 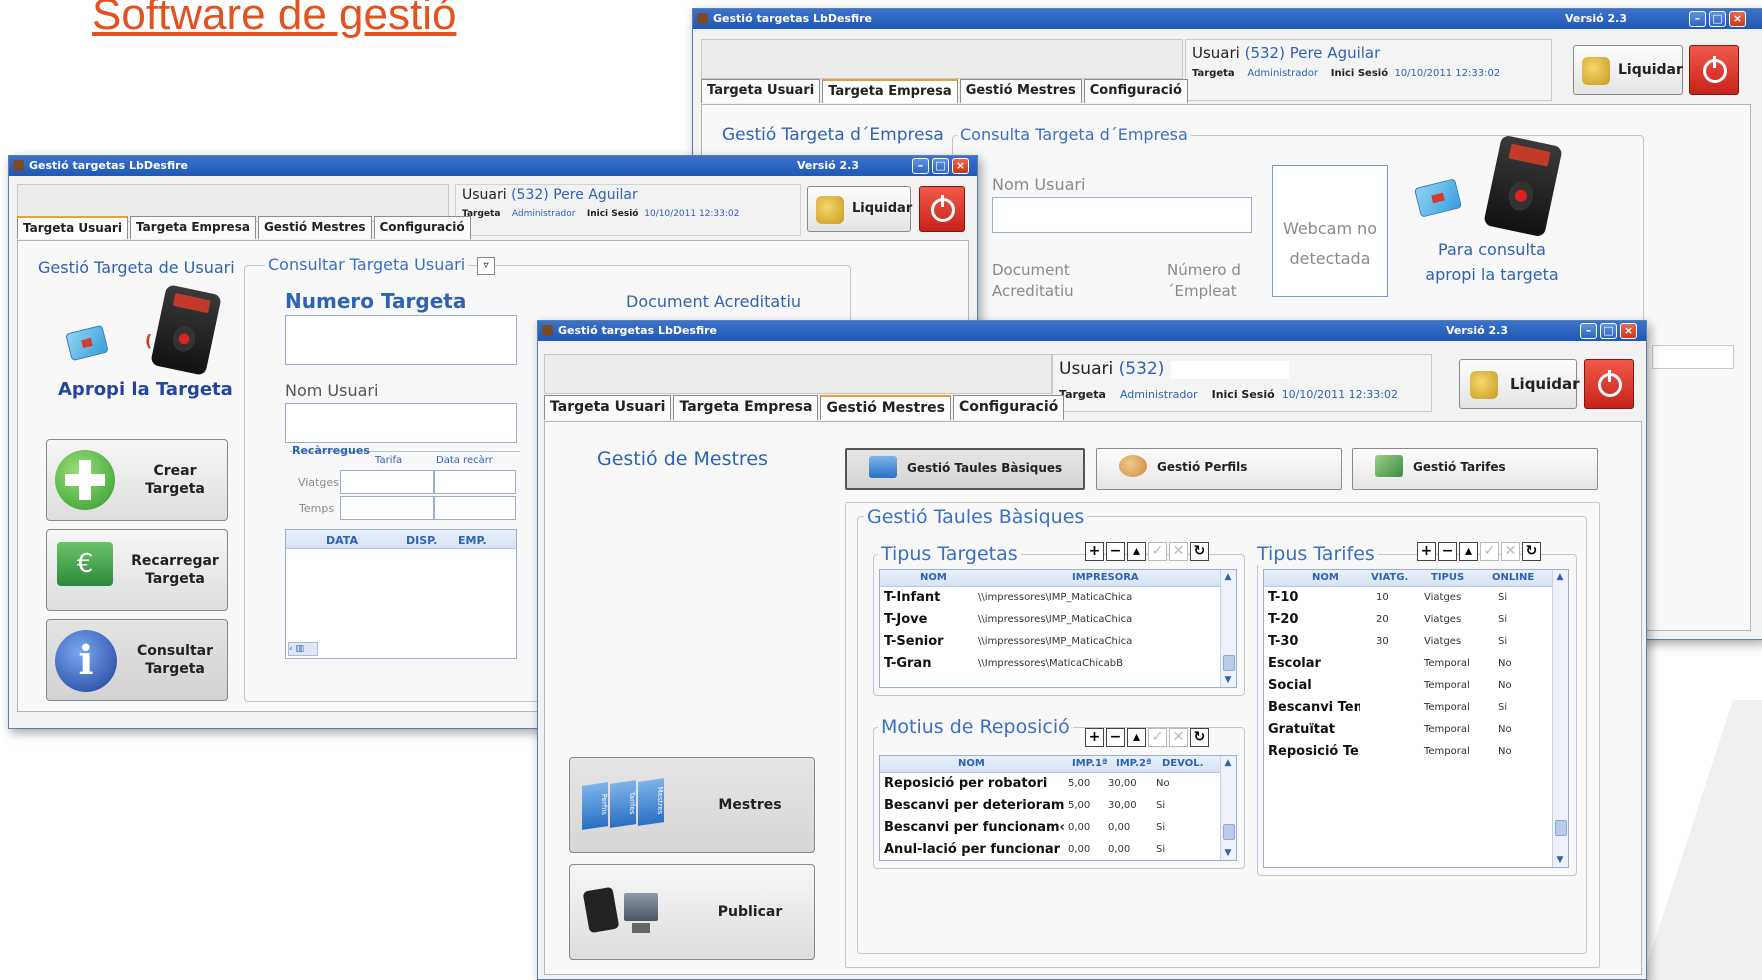 What do you see at coordinates (1147, 737) in the screenshot?
I see `motius-toolbar: + − ▴ ✓ ✕ ↻` at bounding box center [1147, 737].